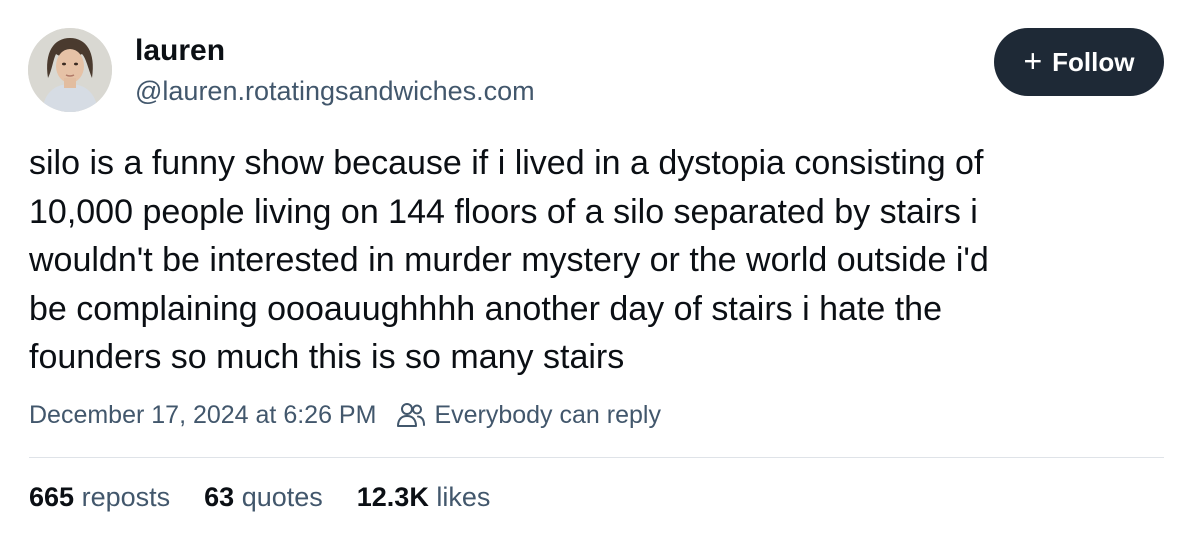  I want to click on quotes-count: 63, so click(219, 497).